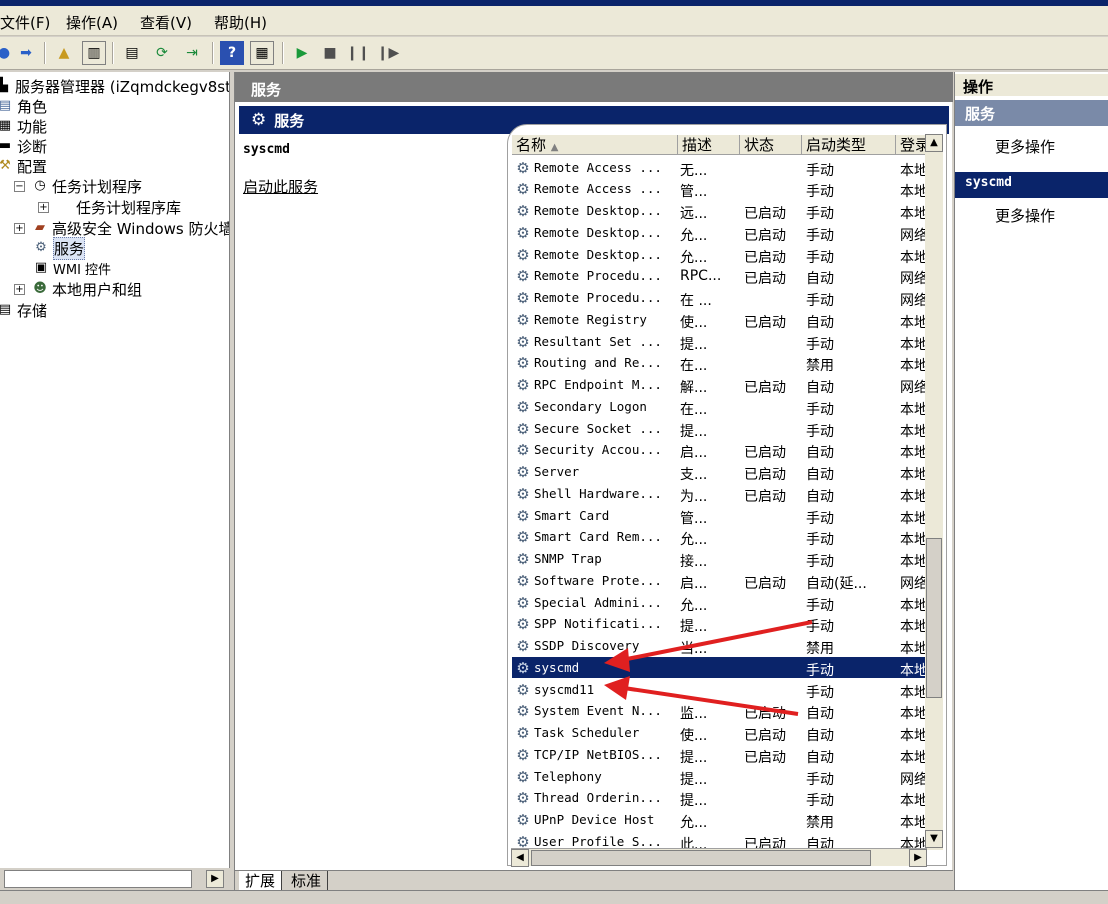  Describe the element at coordinates (94, 53) in the screenshot. I see `show-tree-icon: ▥` at that location.